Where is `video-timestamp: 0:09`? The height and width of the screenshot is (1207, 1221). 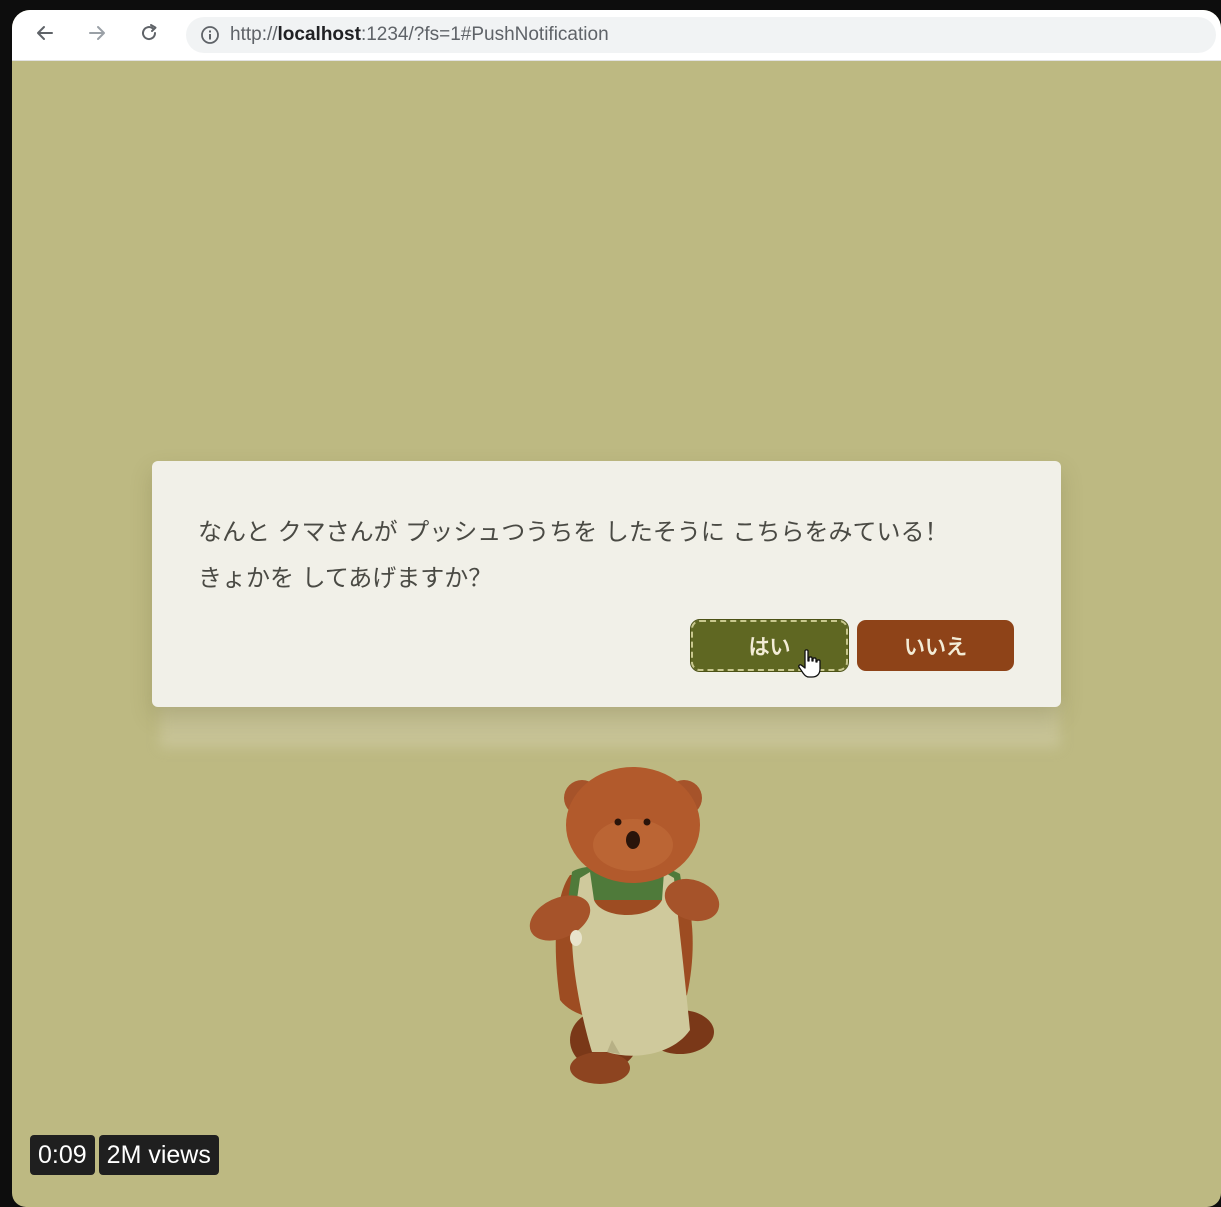 video-timestamp: 0:09 is located at coordinates (62, 1155).